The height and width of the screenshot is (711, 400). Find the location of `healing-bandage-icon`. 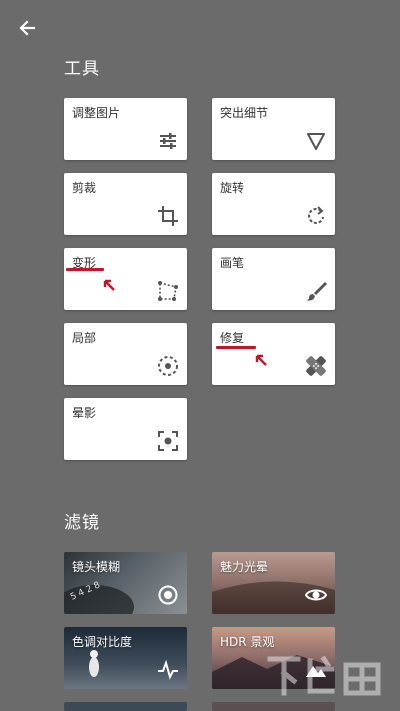

healing-bandage-icon is located at coordinates (316, 366).